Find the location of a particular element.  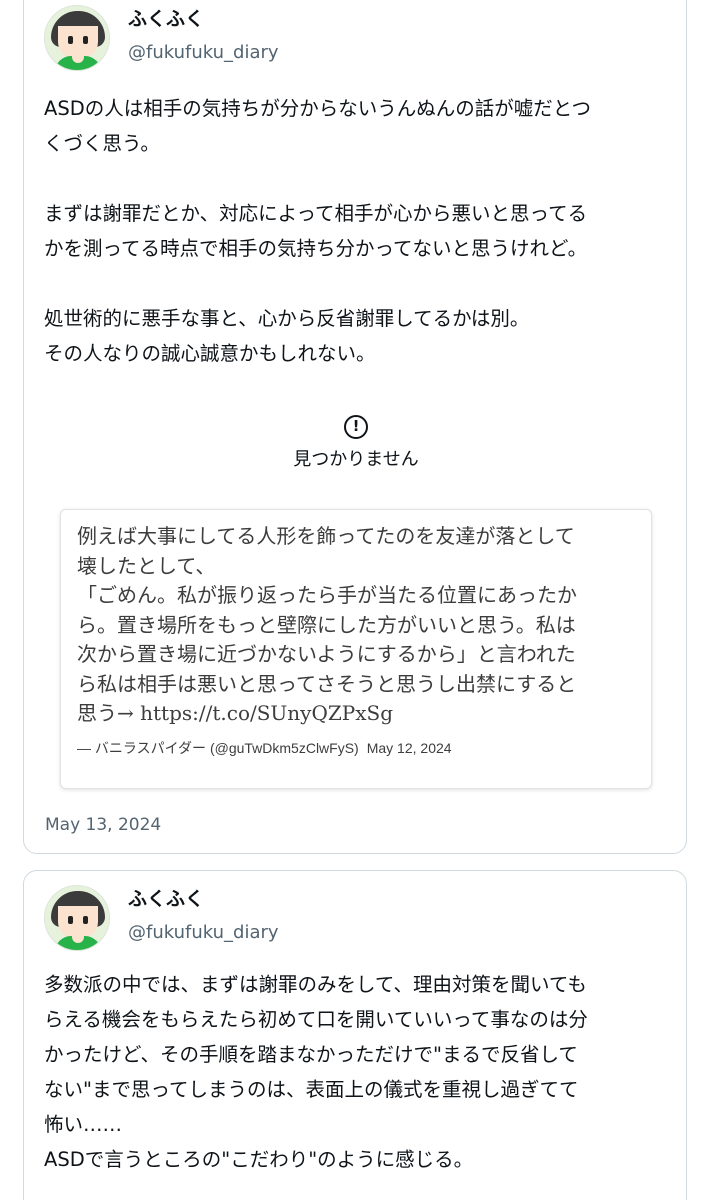

not-found-notice: ! 見つかりません is located at coordinates (356, 443).